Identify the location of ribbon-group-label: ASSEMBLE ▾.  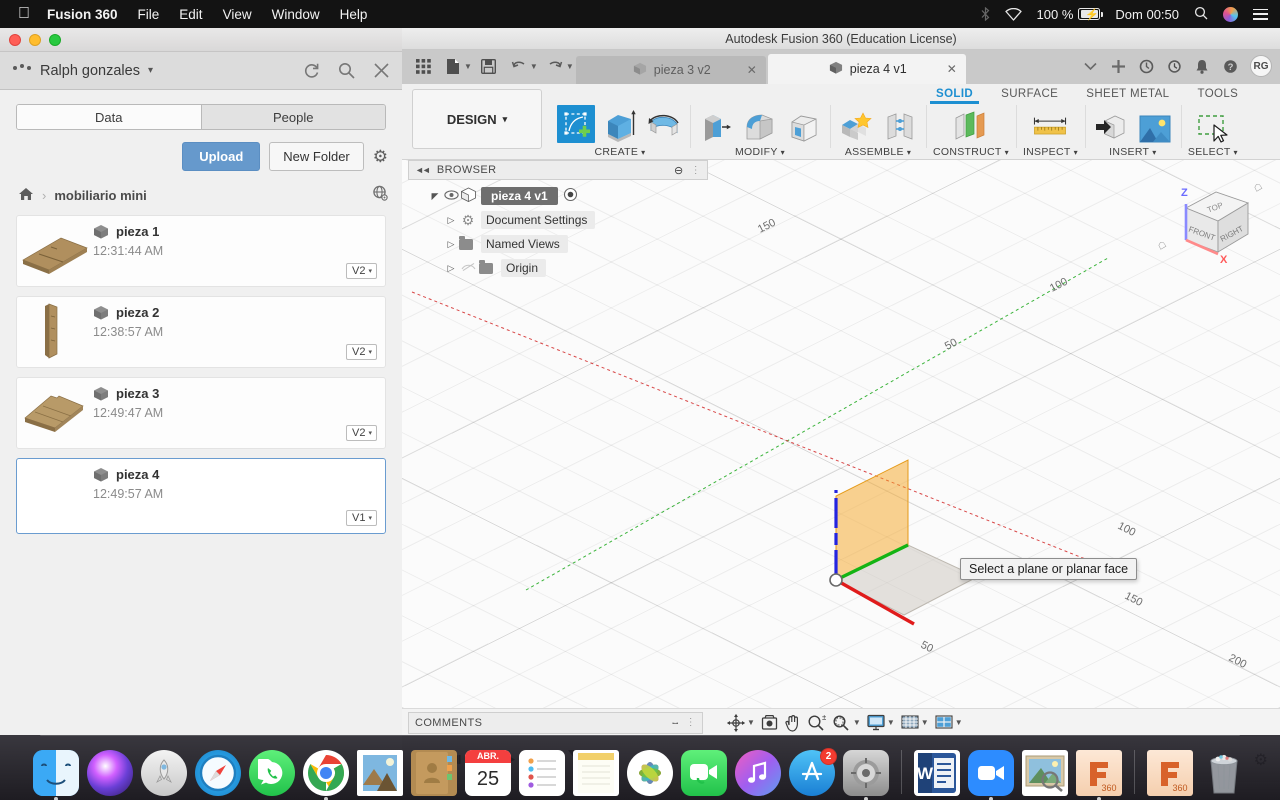
(878, 152).